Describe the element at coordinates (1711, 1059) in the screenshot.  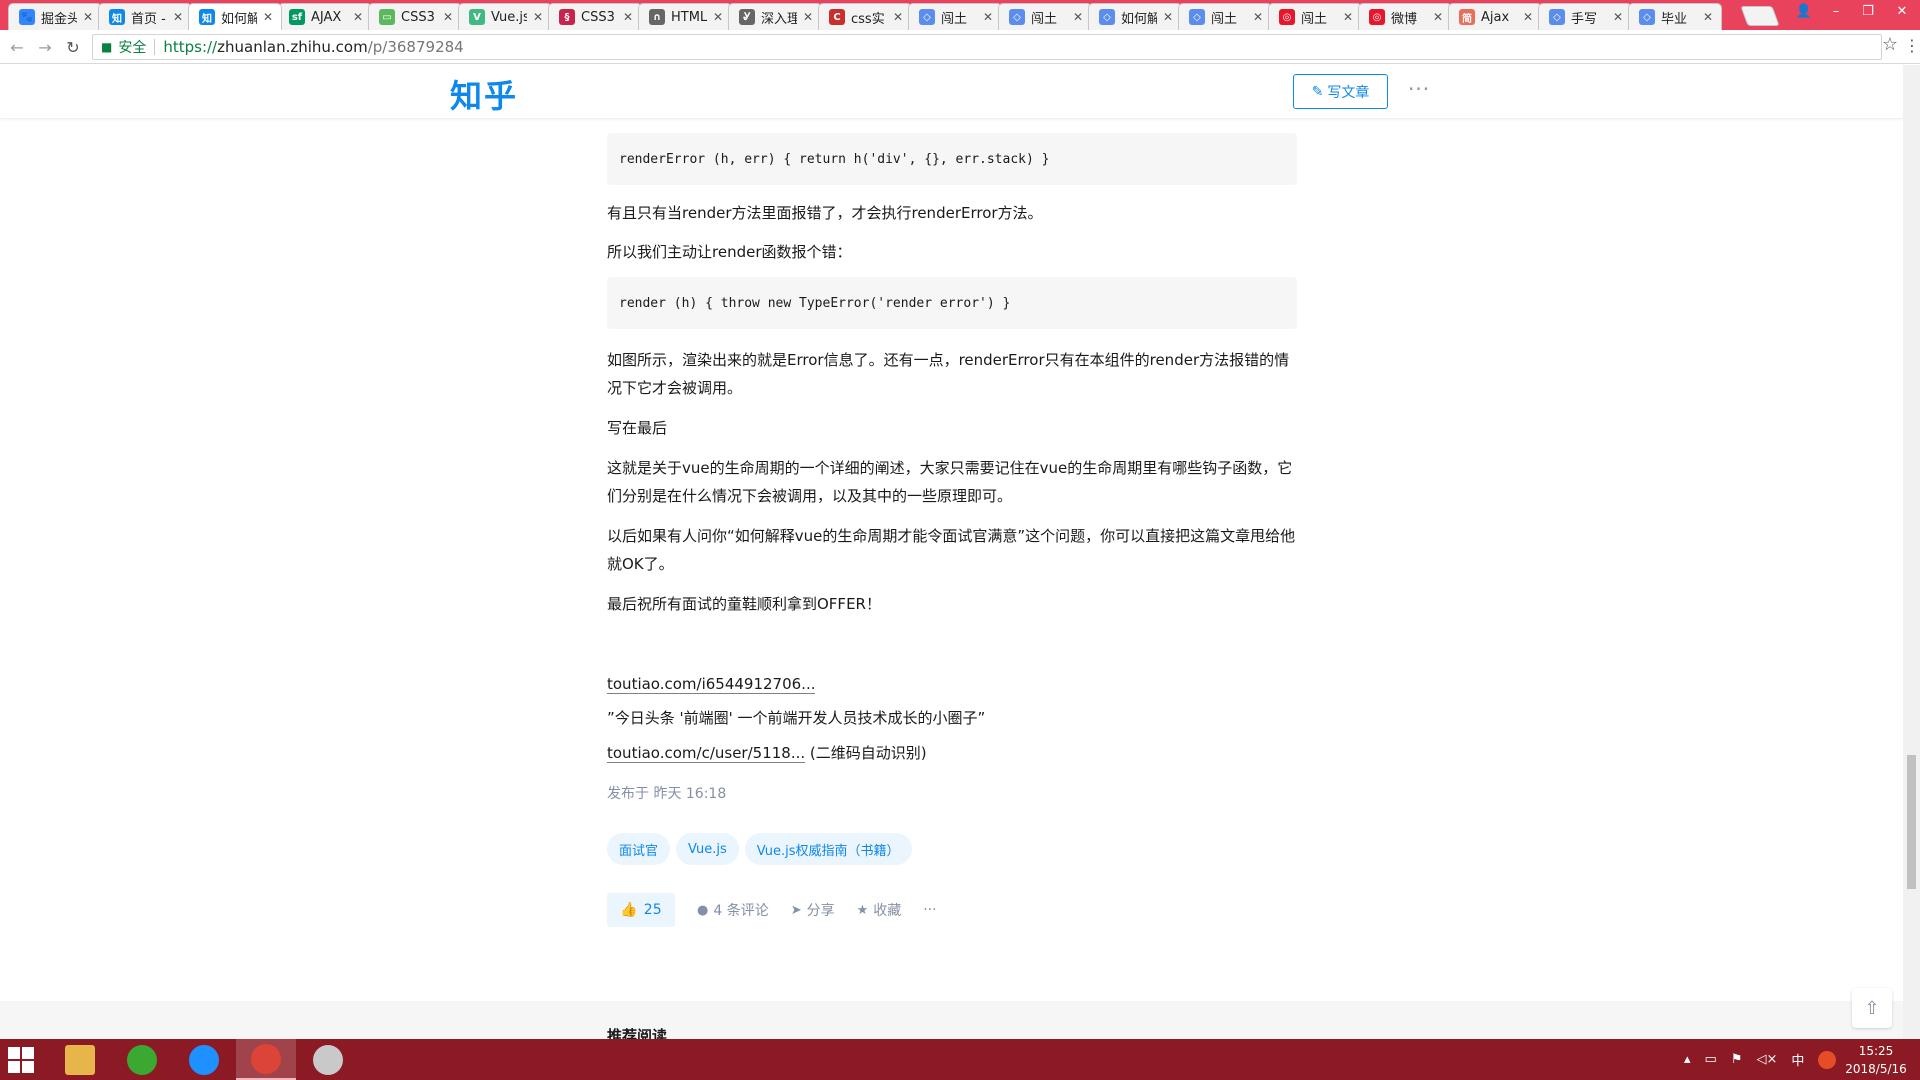
I see `network-icon: ▭` at that location.